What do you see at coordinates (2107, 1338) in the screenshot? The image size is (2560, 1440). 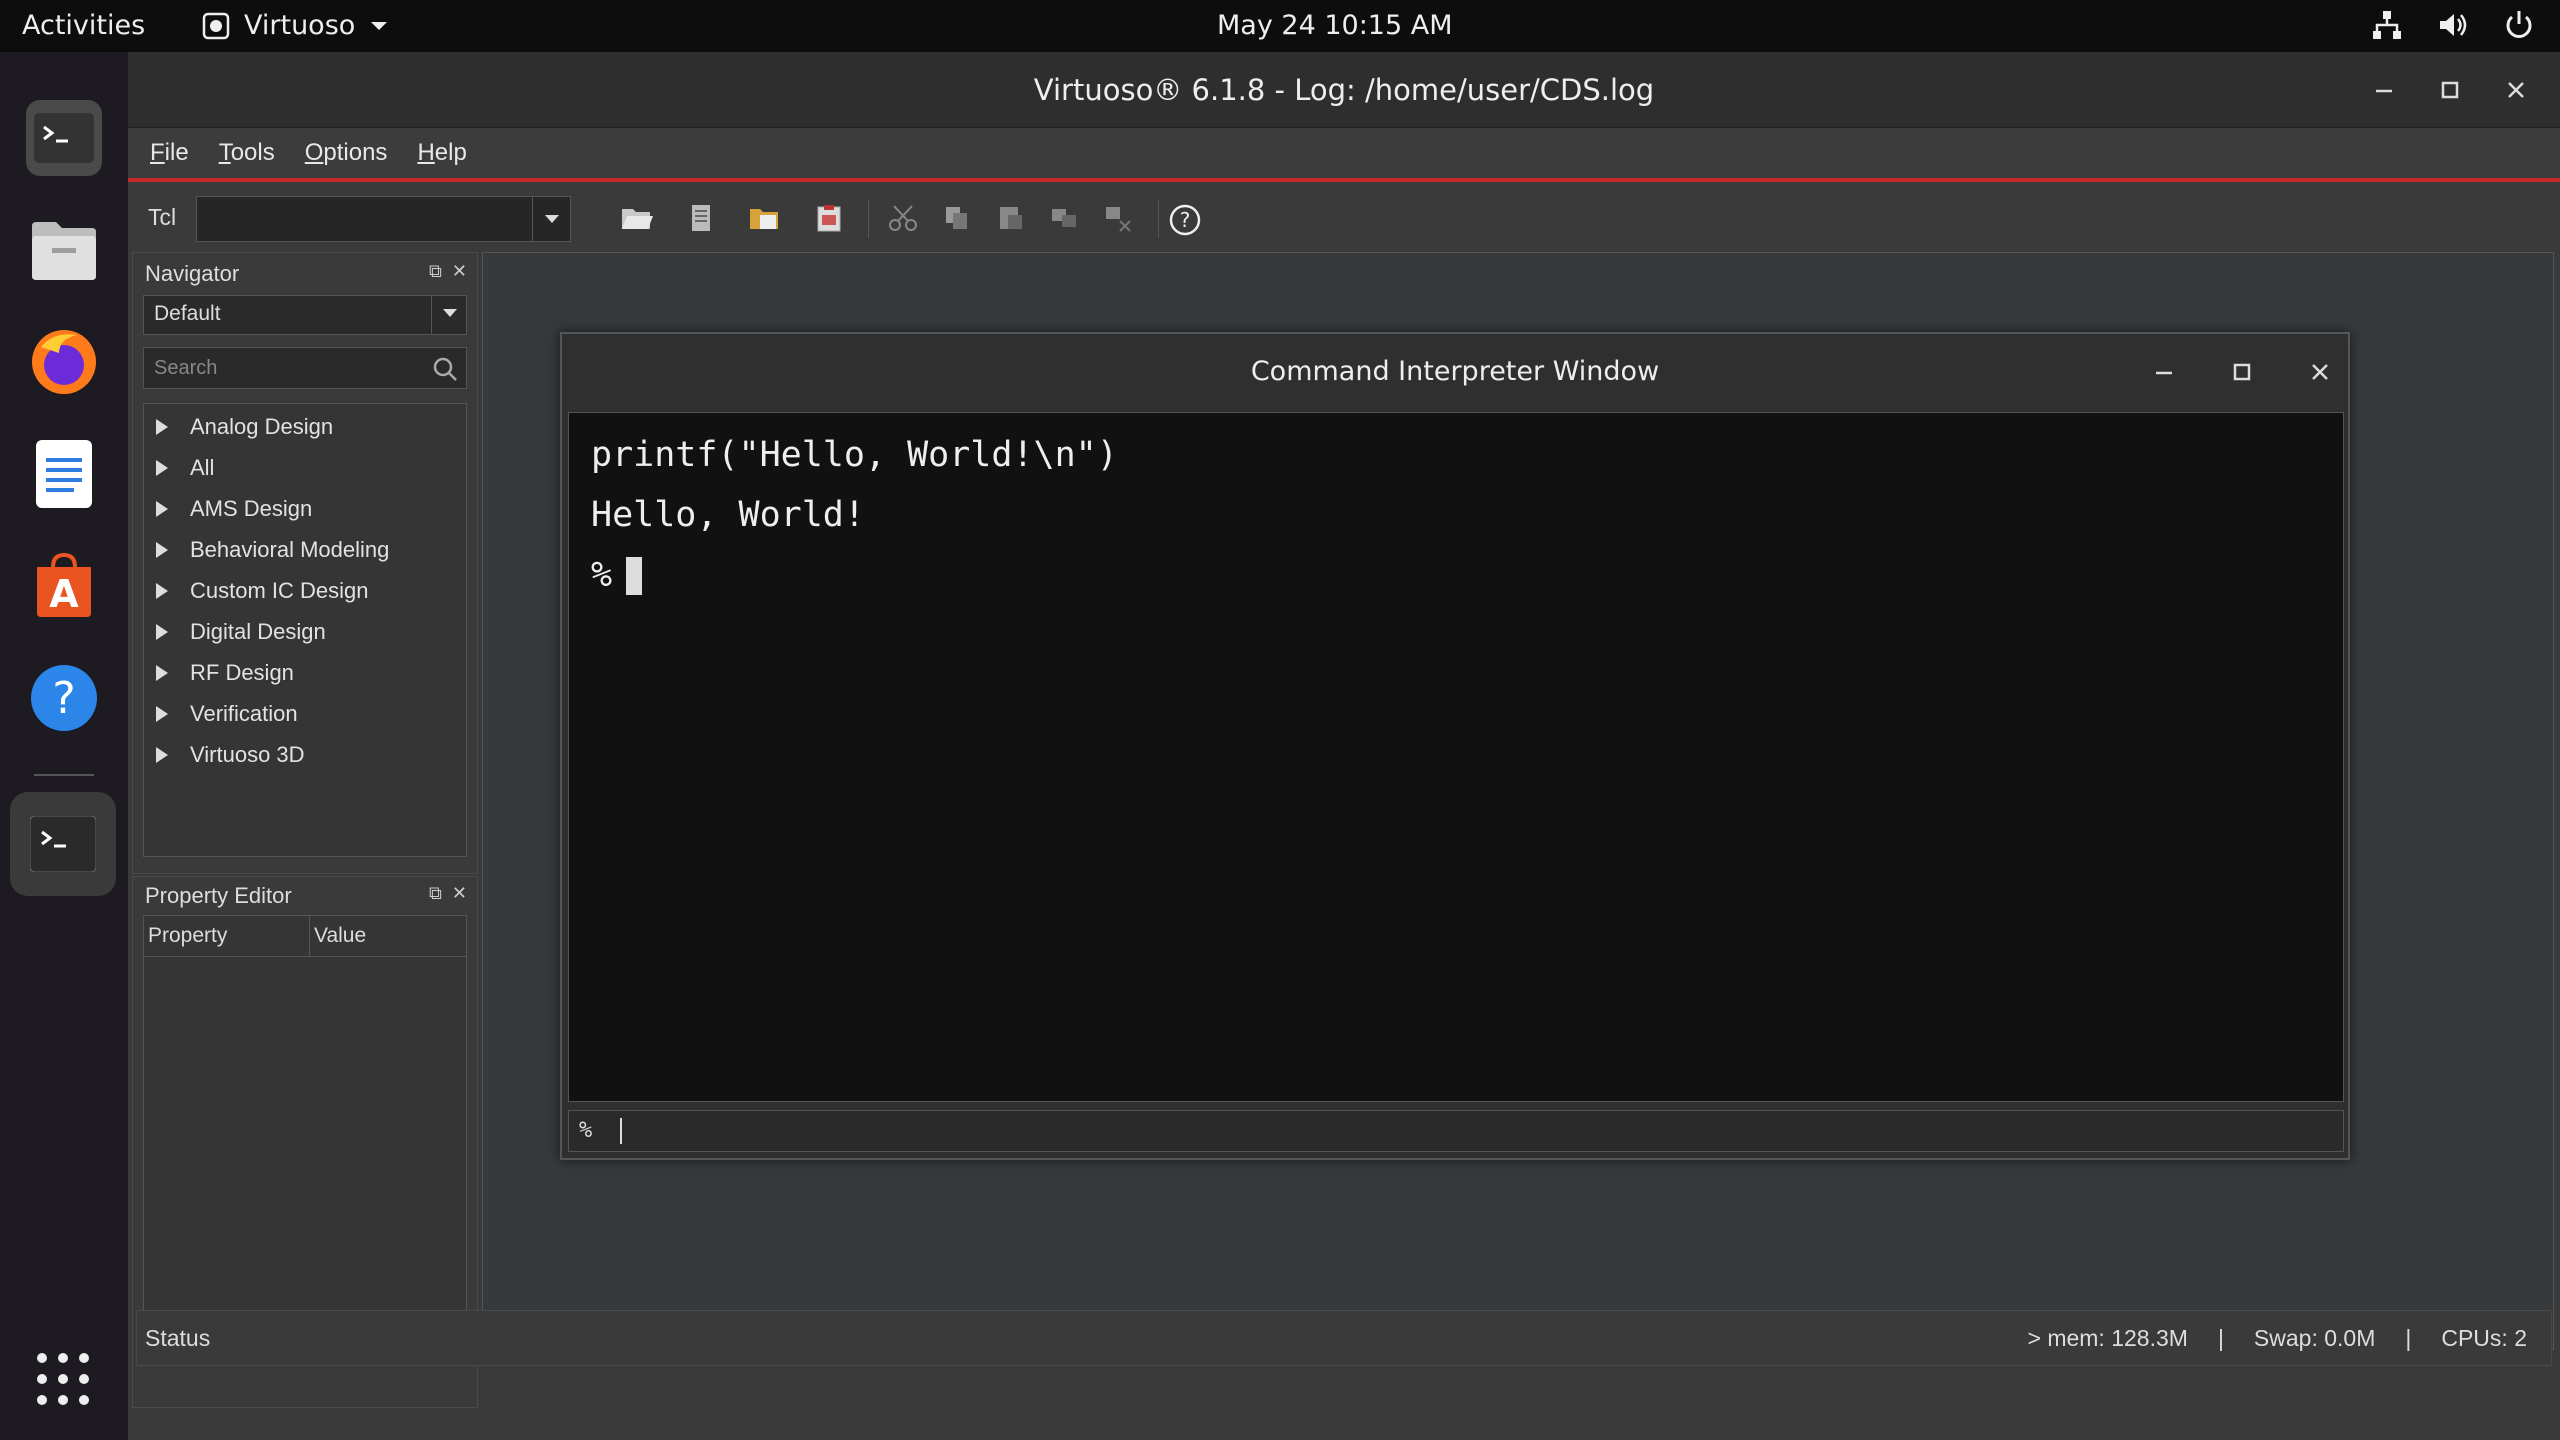 I see `memory-usage: > mem: 128.3M` at bounding box center [2107, 1338].